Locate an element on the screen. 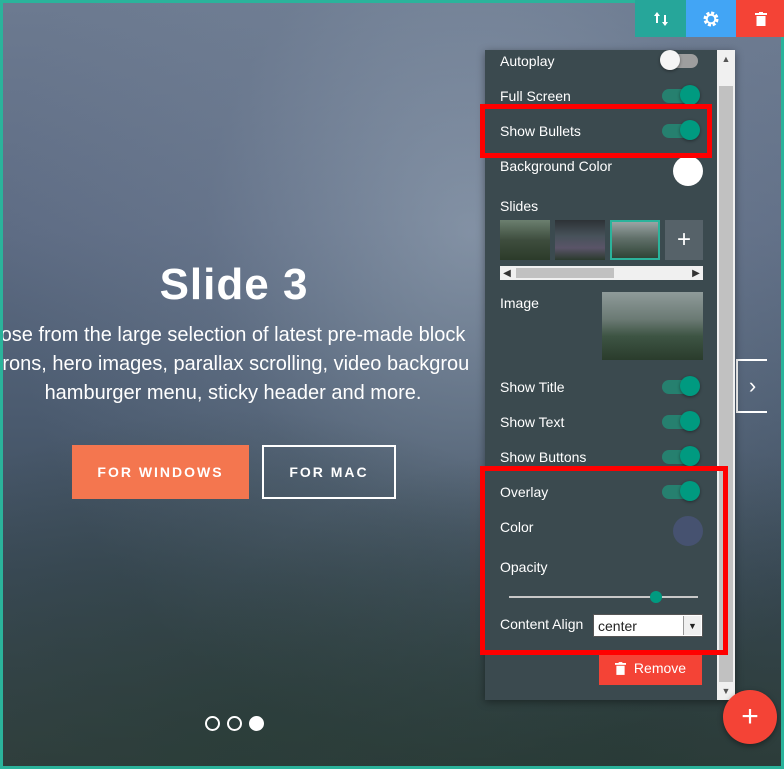  chevron-right-icon: › is located at coordinates (752, 385).